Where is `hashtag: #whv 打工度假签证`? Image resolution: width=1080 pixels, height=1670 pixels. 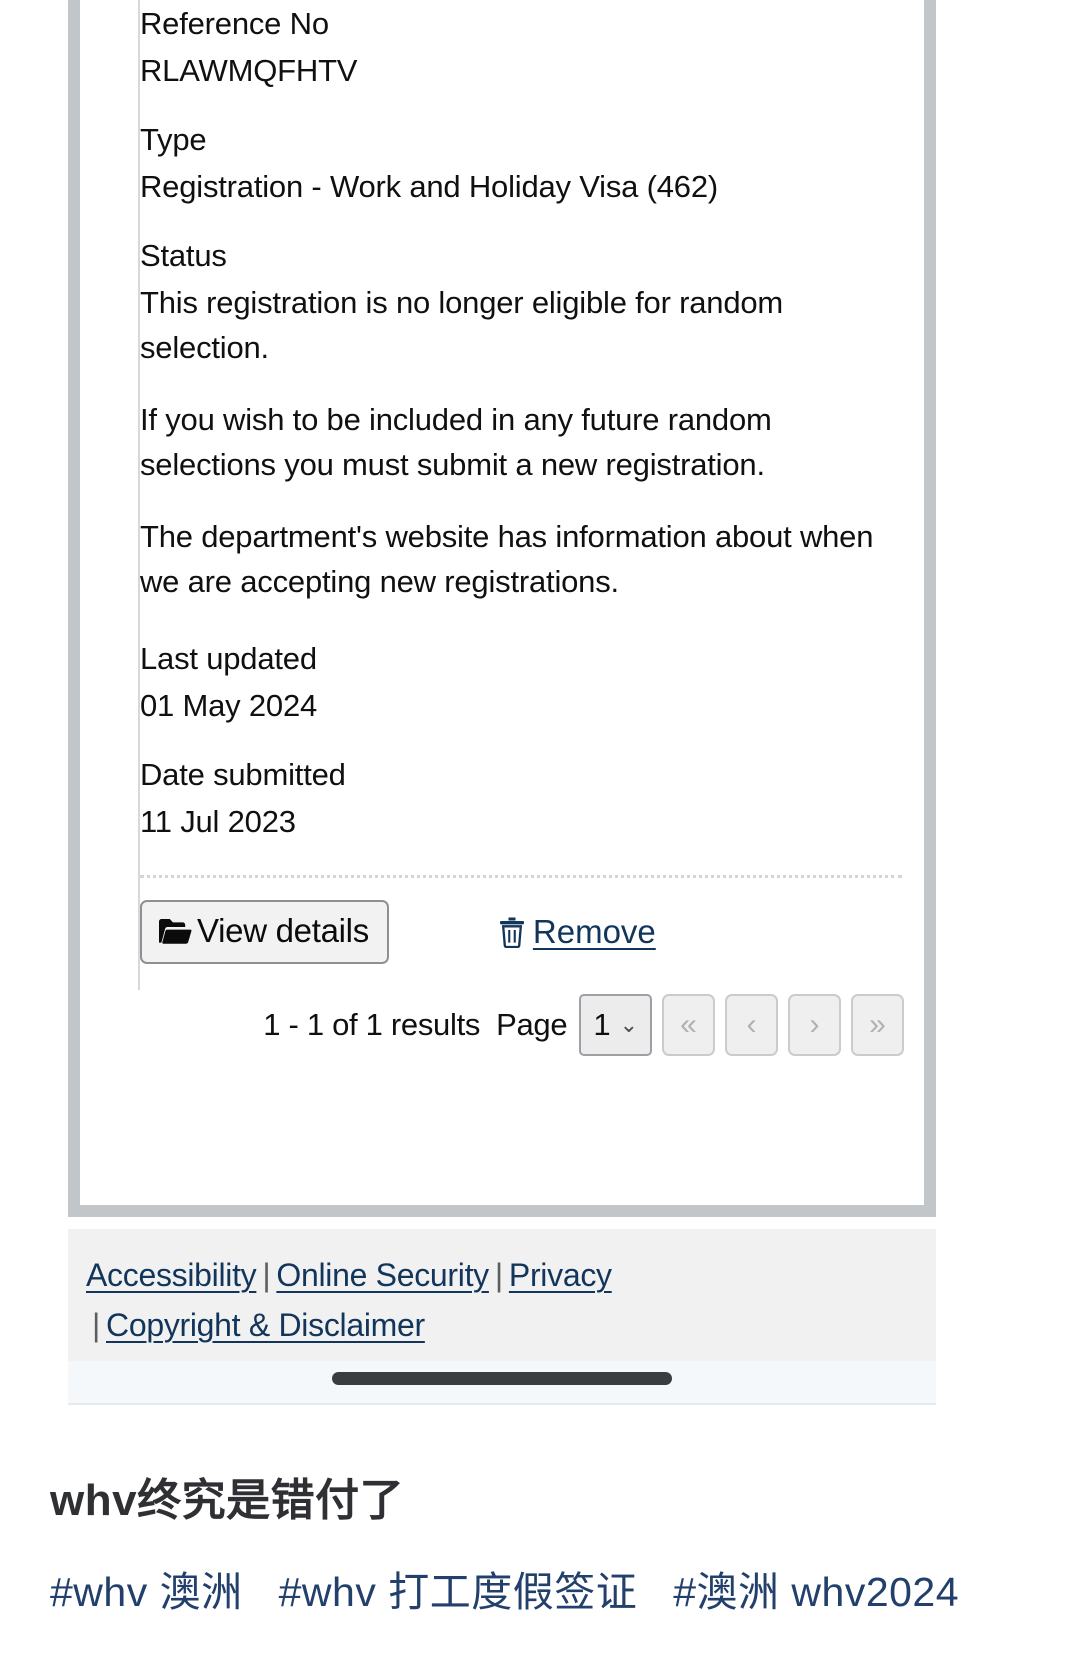
hashtag: #whv 打工度假签证 is located at coordinates (458, 1592).